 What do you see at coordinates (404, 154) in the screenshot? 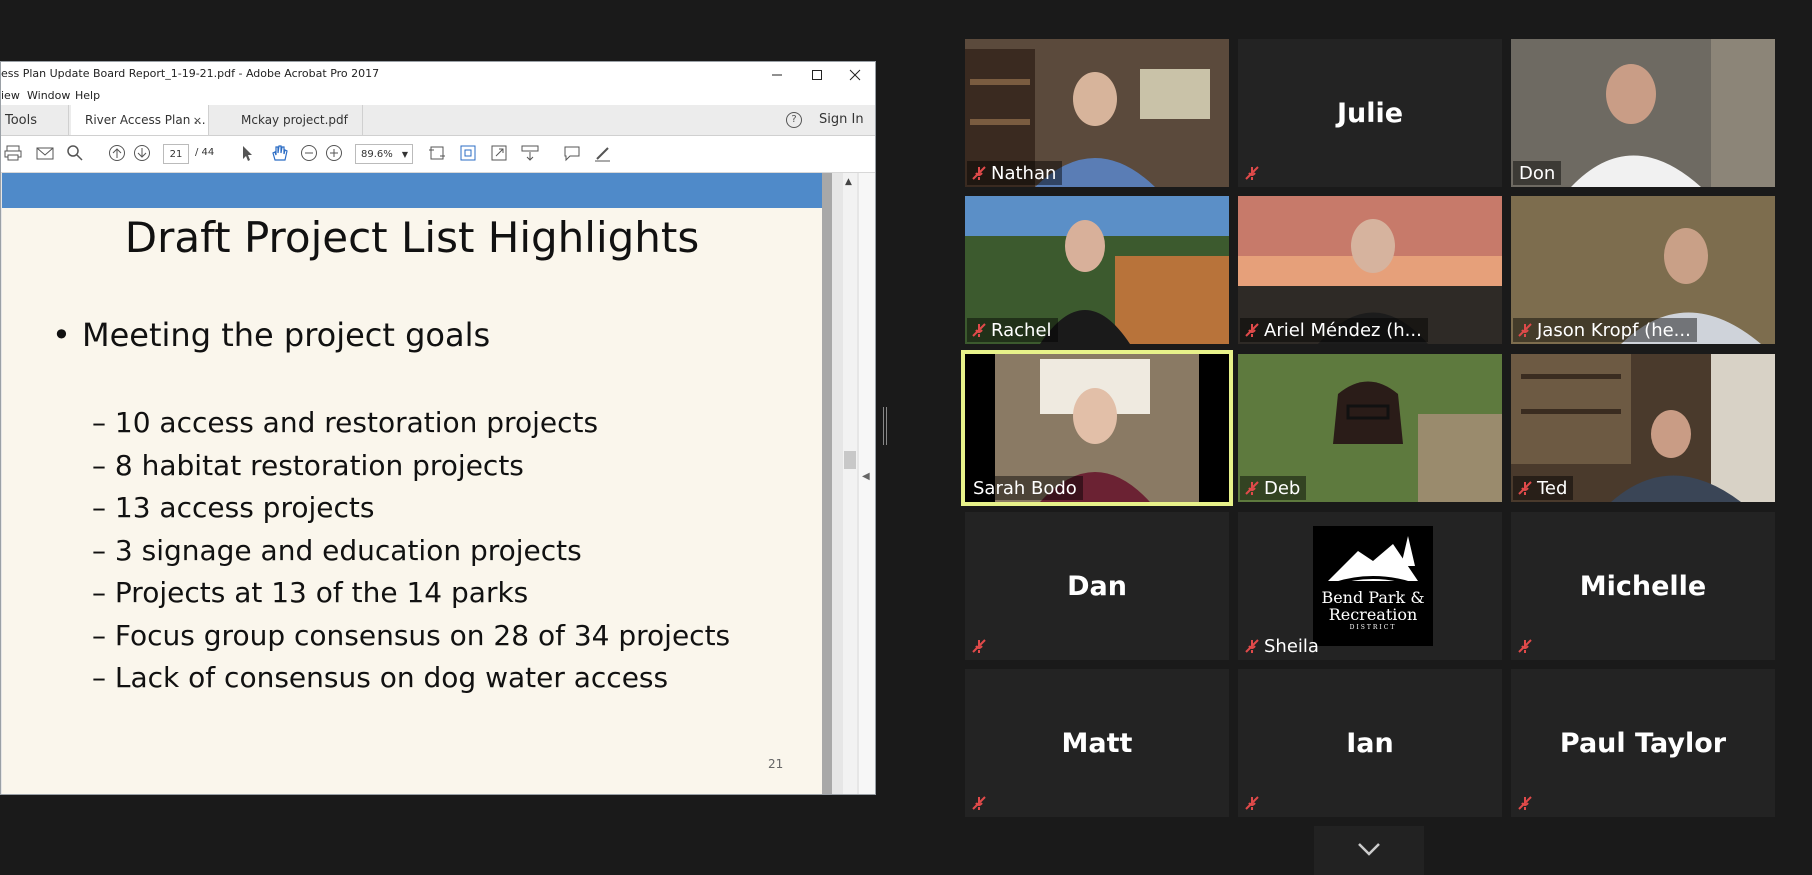
I see `chevron-down-icon: ▼` at bounding box center [404, 154].